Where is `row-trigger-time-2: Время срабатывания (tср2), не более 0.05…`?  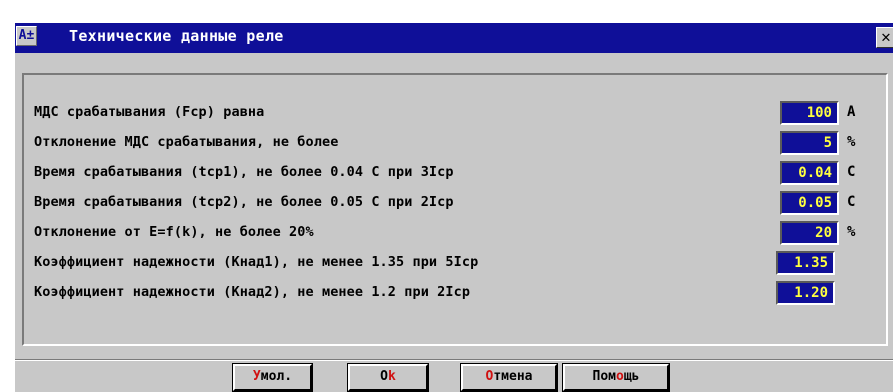 row-trigger-time-2: Время срабатывания (tср2), не более 0.05… is located at coordinates (449, 203).